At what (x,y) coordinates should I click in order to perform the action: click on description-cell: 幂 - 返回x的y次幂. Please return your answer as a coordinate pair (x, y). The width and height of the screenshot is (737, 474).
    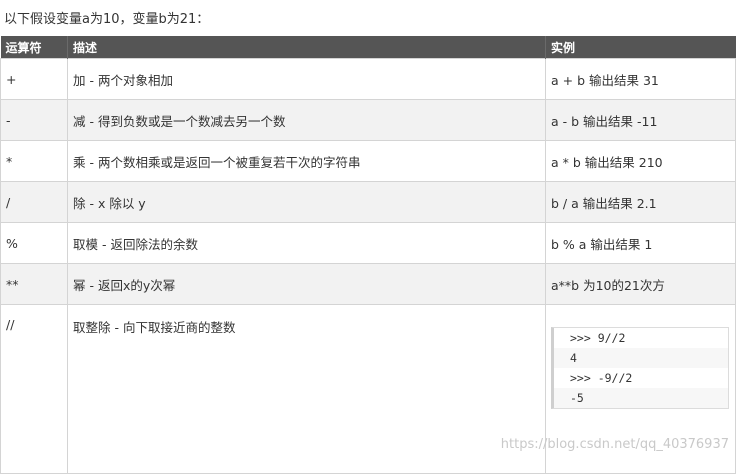
    Looking at the image, I should click on (306, 284).